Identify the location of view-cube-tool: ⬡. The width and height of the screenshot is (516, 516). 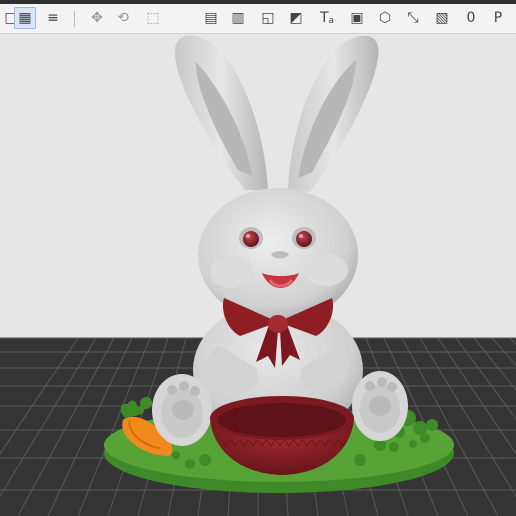
(385, 18).